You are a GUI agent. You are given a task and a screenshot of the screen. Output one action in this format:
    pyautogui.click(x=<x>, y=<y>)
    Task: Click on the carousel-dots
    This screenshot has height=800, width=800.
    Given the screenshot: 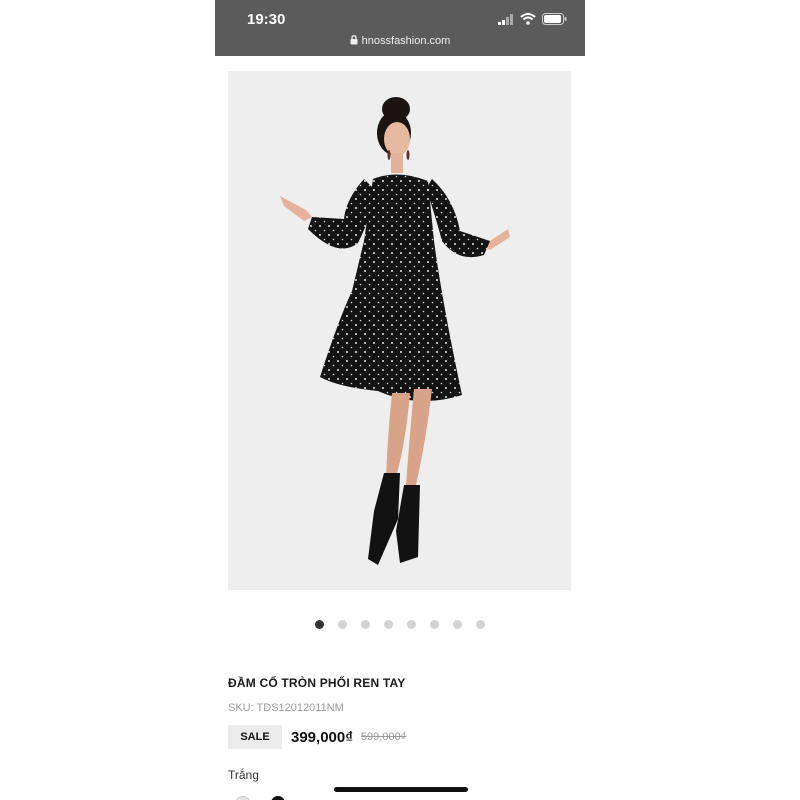 What is the action you would take?
    pyautogui.click(x=400, y=624)
    